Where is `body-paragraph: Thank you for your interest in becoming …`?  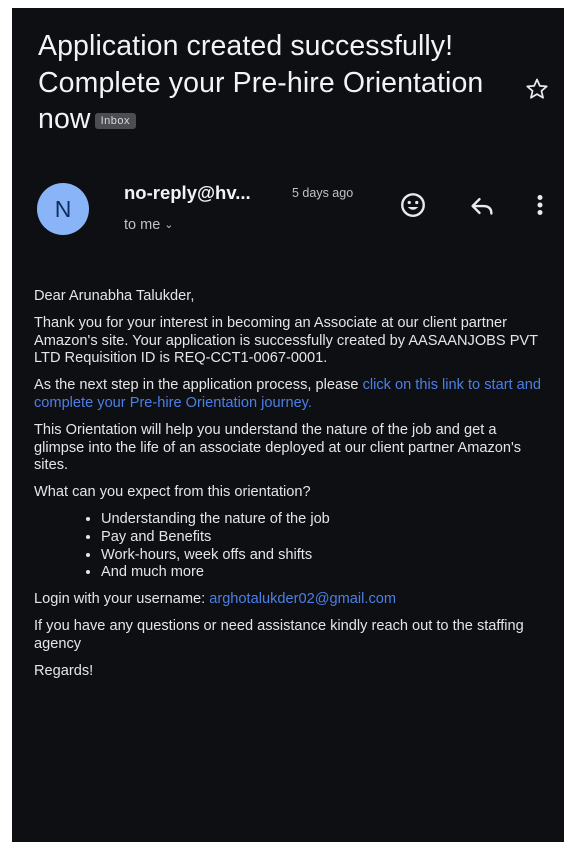
body-paragraph: Thank you for your interest in becoming … is located at coordinates (286, 341).